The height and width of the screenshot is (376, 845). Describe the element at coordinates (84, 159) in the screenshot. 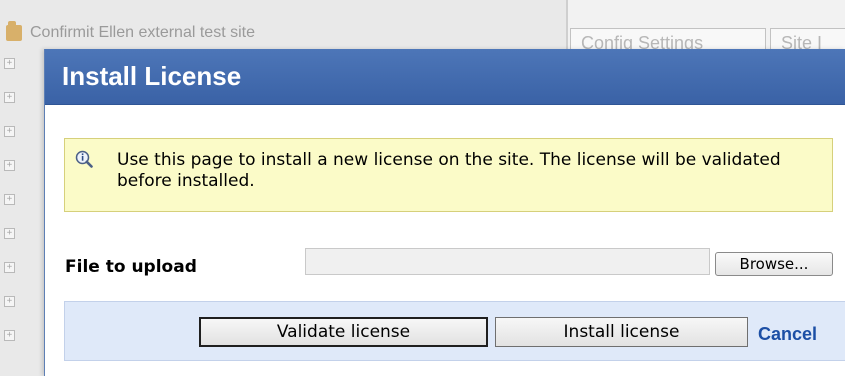

I see `magnifier-info-icon` at that location.